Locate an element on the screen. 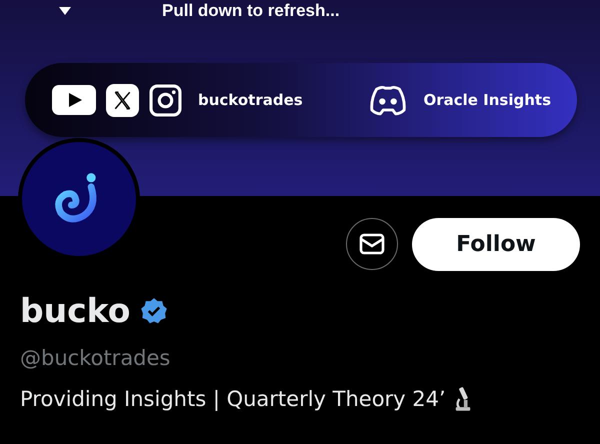 The height and width of the screenshot is (444, 600). microscope-icon is located at coordinates (463, 399).